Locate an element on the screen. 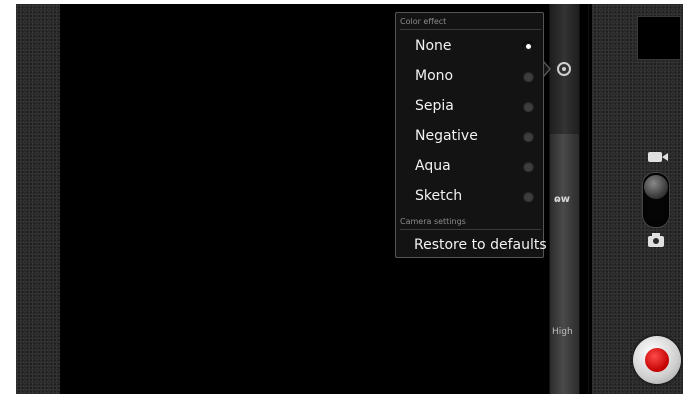 The image size is (683, 394). option-negative: Negative is located at coordinates (469, 136).